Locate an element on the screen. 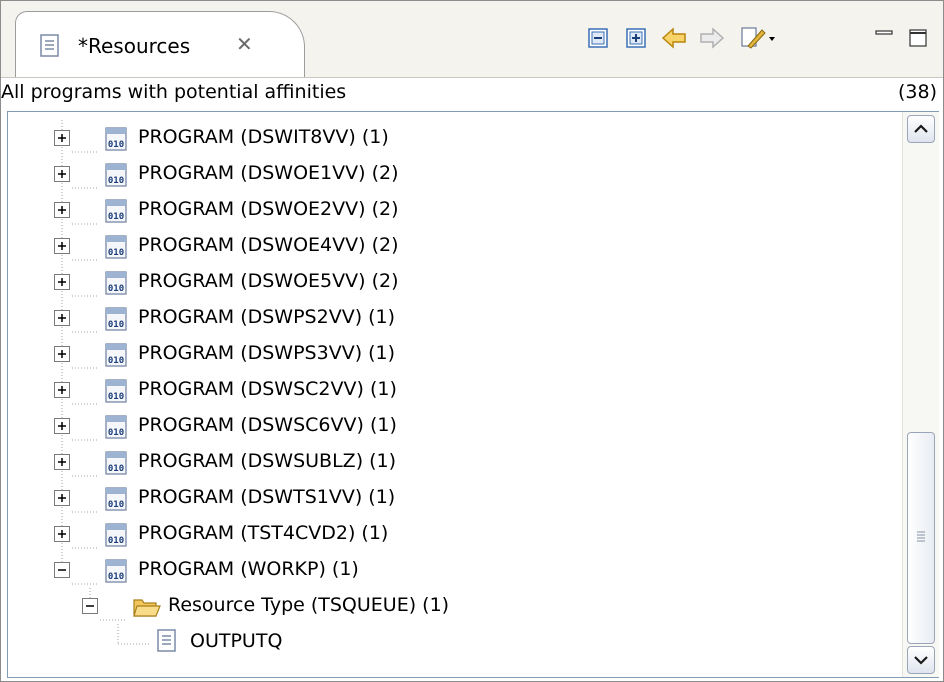 This screenshot has width=944, height=682. tree-item-resource-type: Resource Type (TSQUEUE) (1) is located at coordinates (448, 606).